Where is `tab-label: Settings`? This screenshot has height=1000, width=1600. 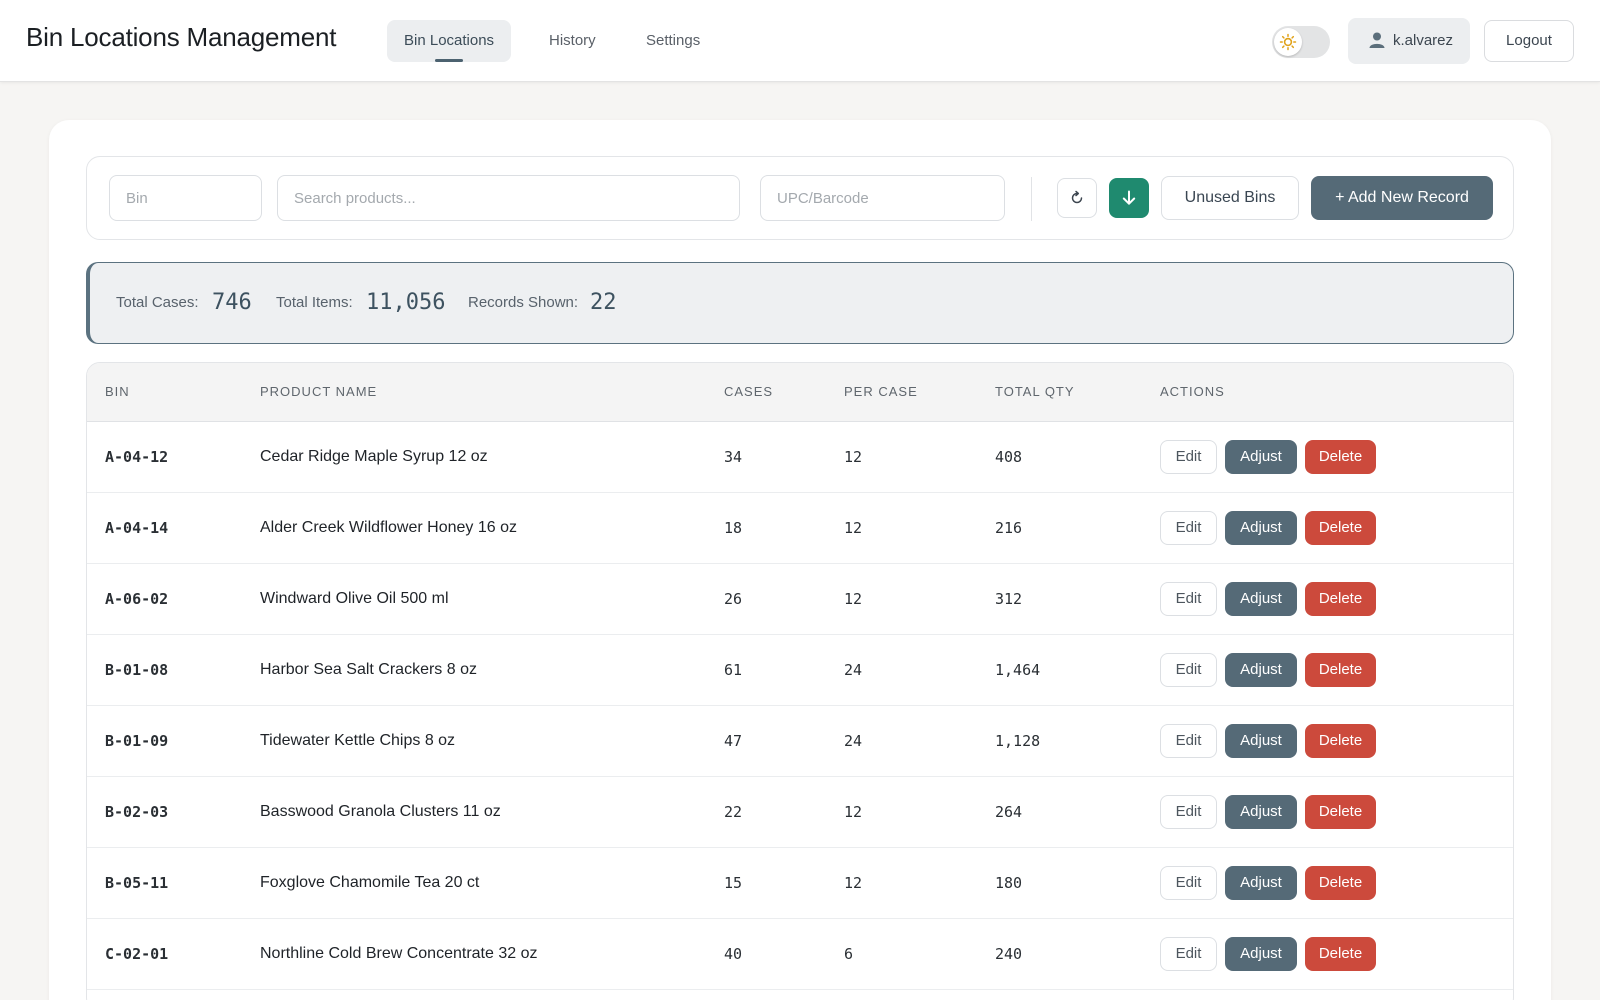
tab-label: Settings is located at coordinates (673, 40).